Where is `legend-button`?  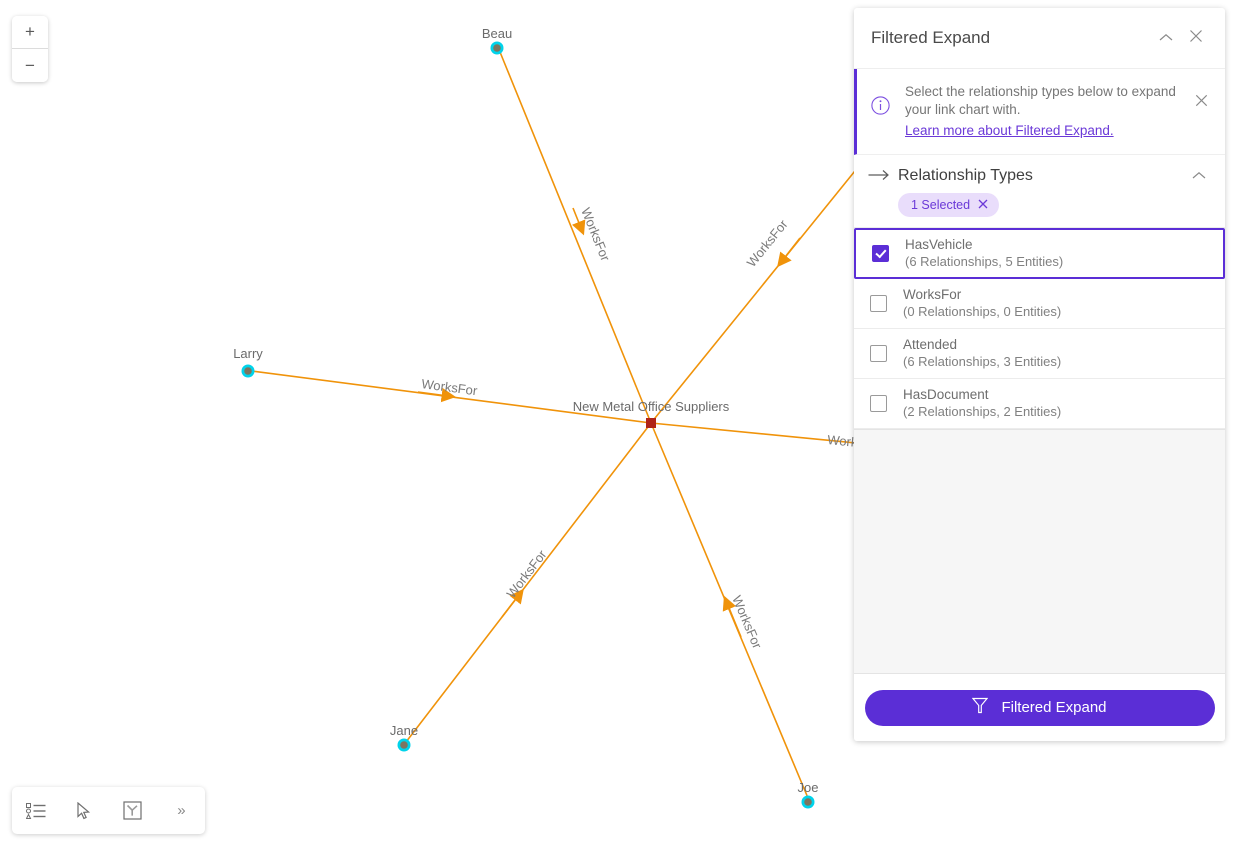 legend-button is located at coordinates (36, 811).